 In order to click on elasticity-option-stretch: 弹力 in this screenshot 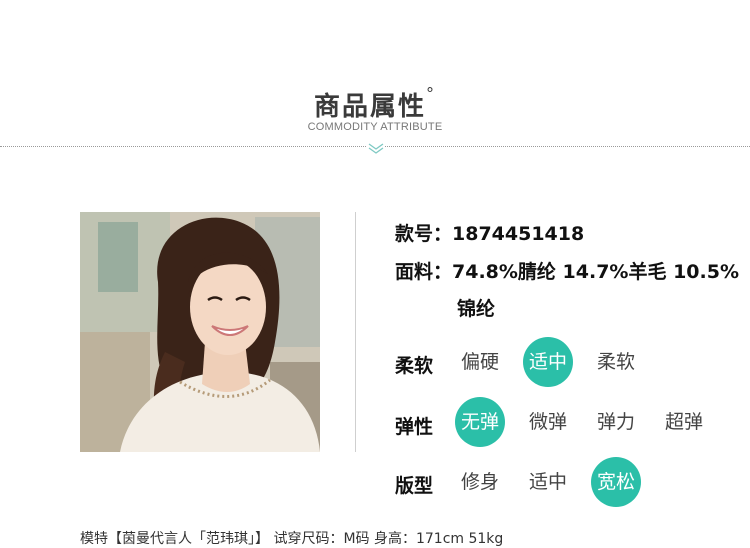, I will do `click(615, 422)`.